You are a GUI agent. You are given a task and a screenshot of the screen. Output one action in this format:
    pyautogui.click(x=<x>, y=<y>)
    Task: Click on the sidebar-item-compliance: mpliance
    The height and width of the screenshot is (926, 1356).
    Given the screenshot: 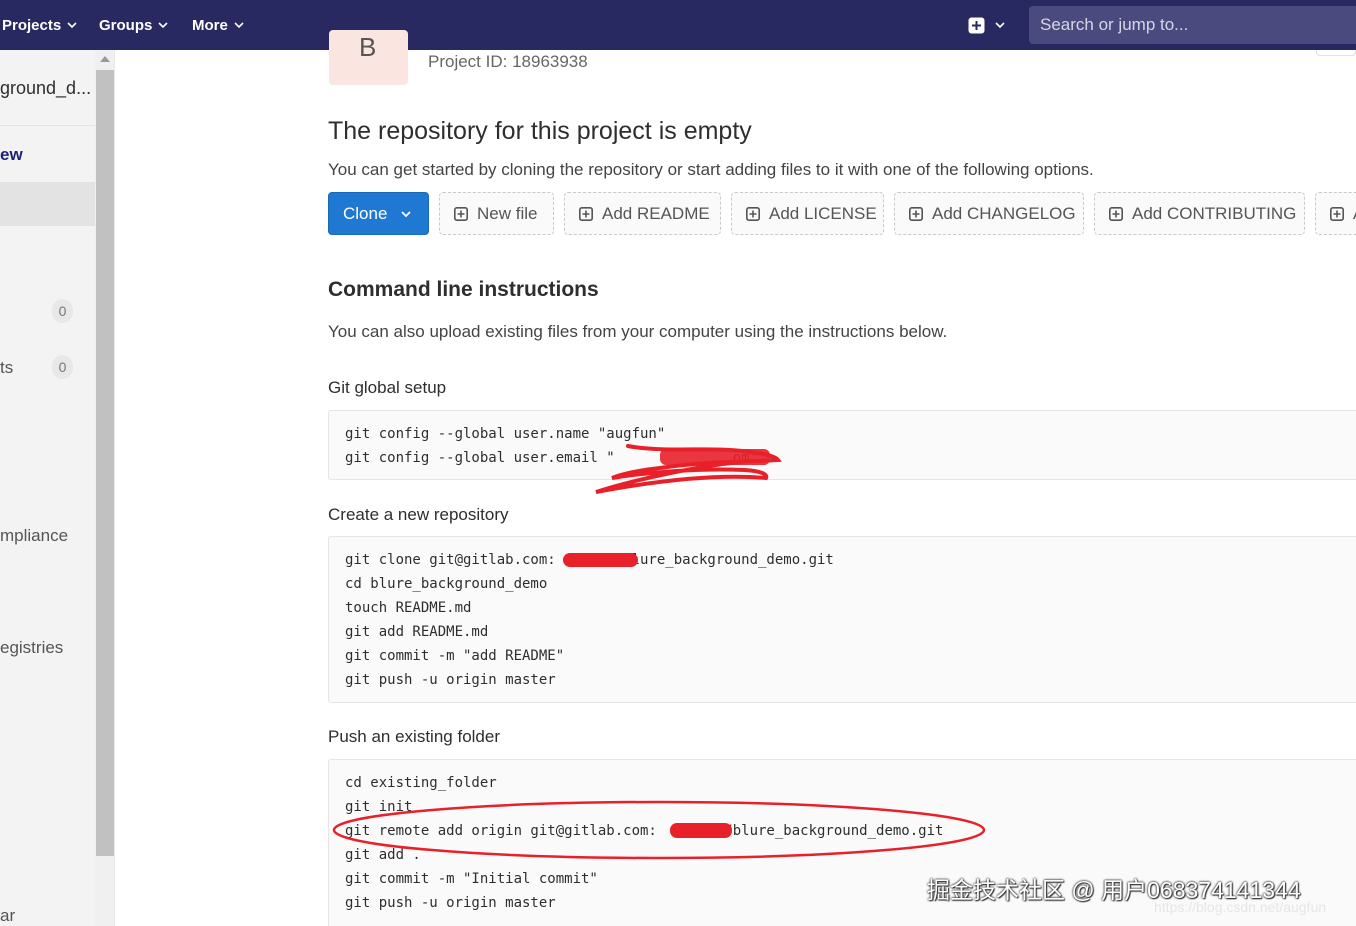 What is the action you would take?
    pyautogui.click(x=34, y=536)
    